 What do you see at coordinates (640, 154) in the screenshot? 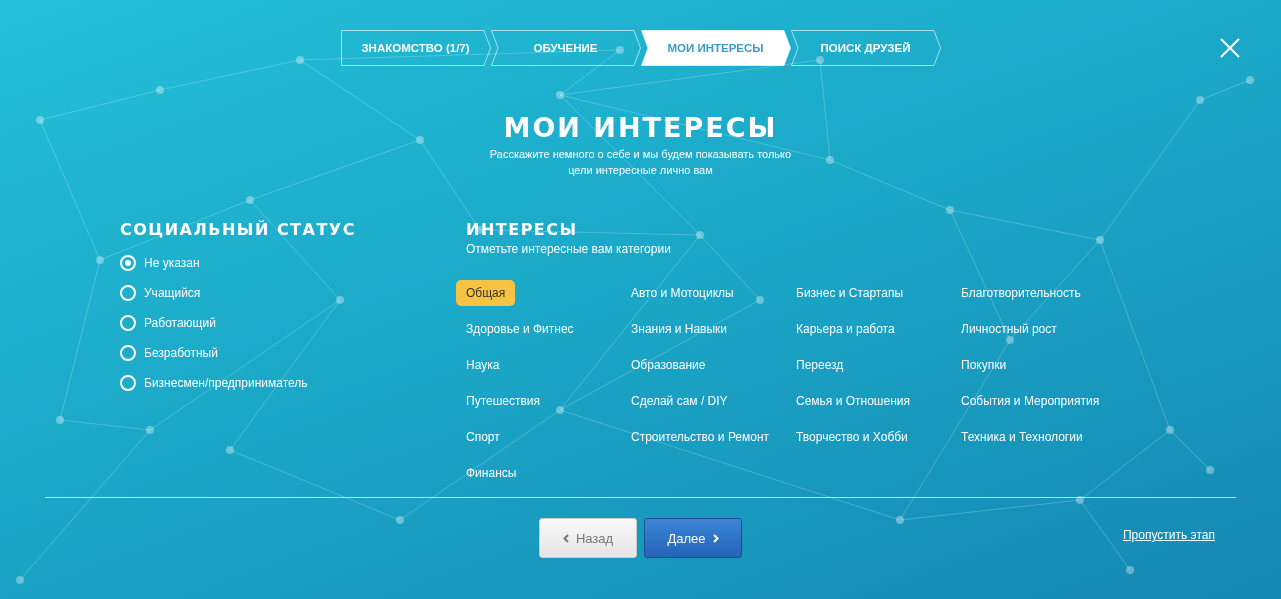
I see `subtitle-text: Расскажите немного о себе и мы будем показывать только` at bounding box center [640, 154].